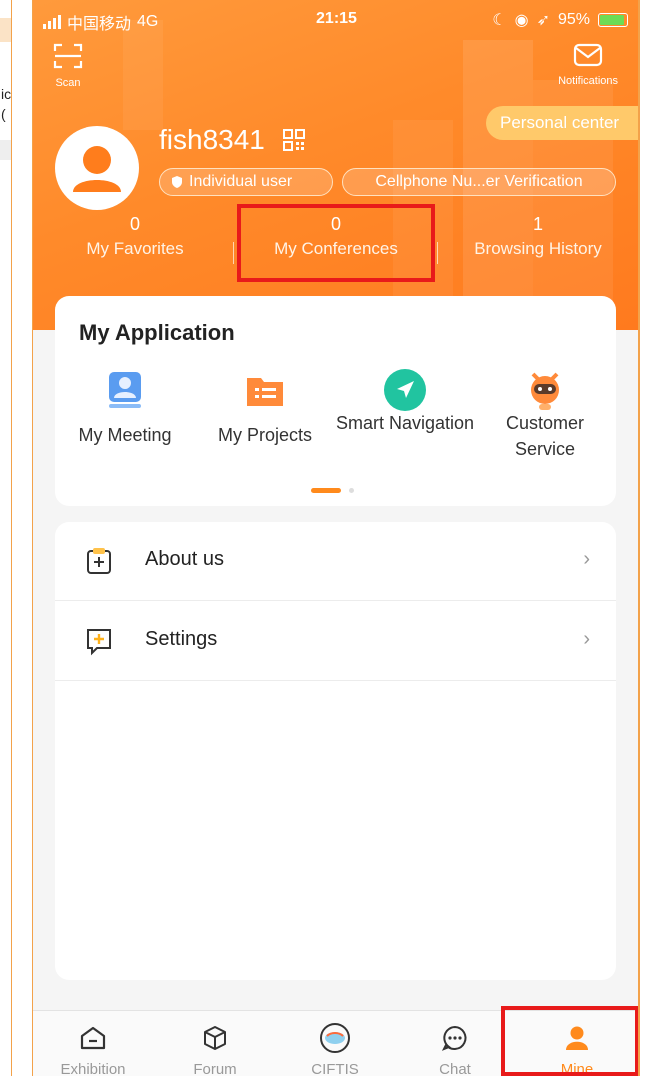 The image size is (647, 1076). I want to click on stat-my-favorites: 0 My Favorites, so click(135, 236).